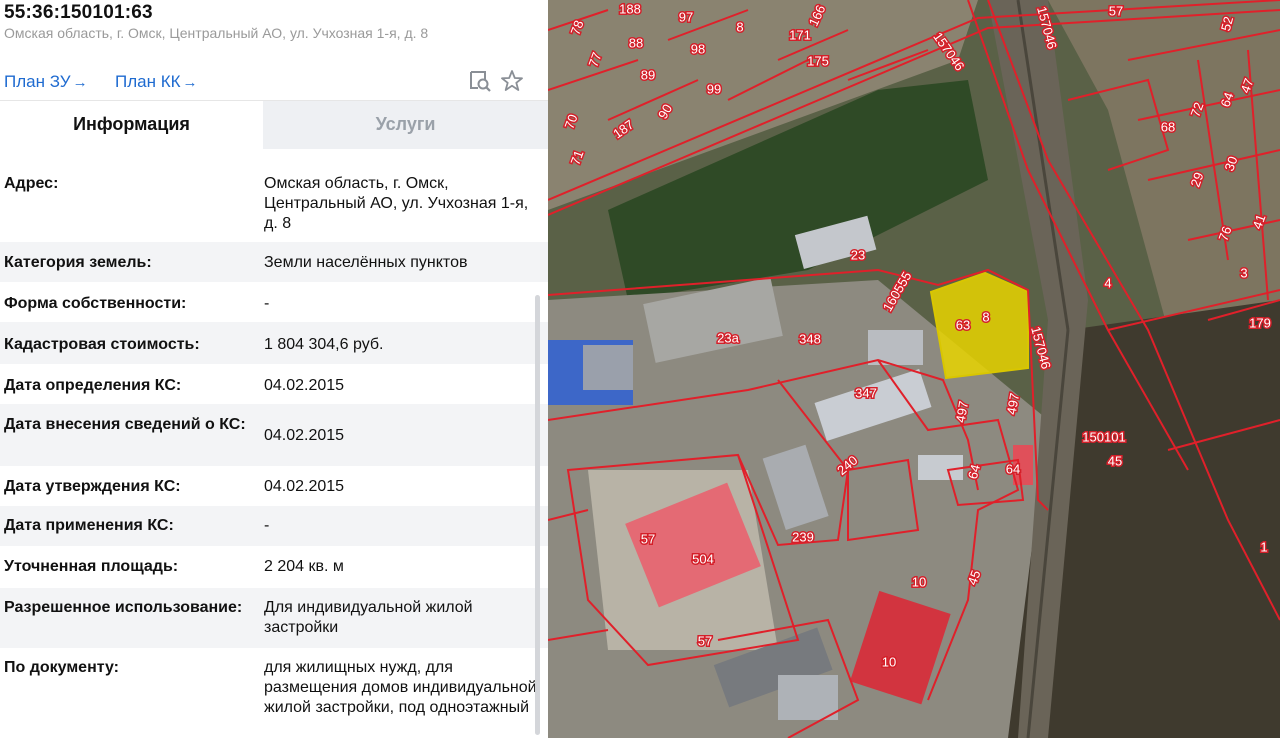 The image size is (1280, 738). I want to click on table-row: Дата определения КС: 04.02.2015, so click(274, 384).